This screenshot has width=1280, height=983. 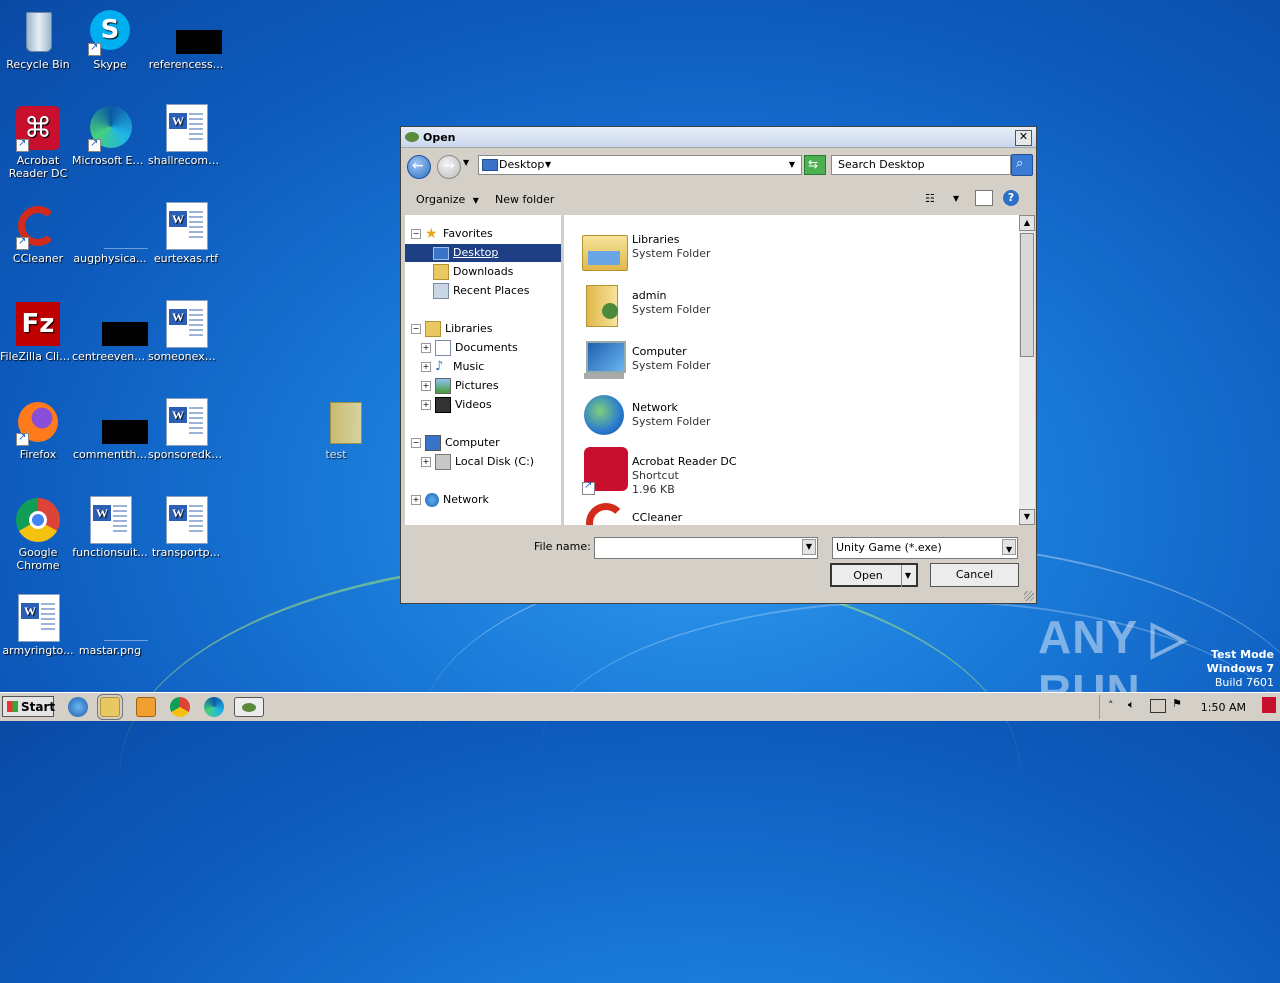 I want to click on search-icon: ⌕, so click(x=1020, y=163).